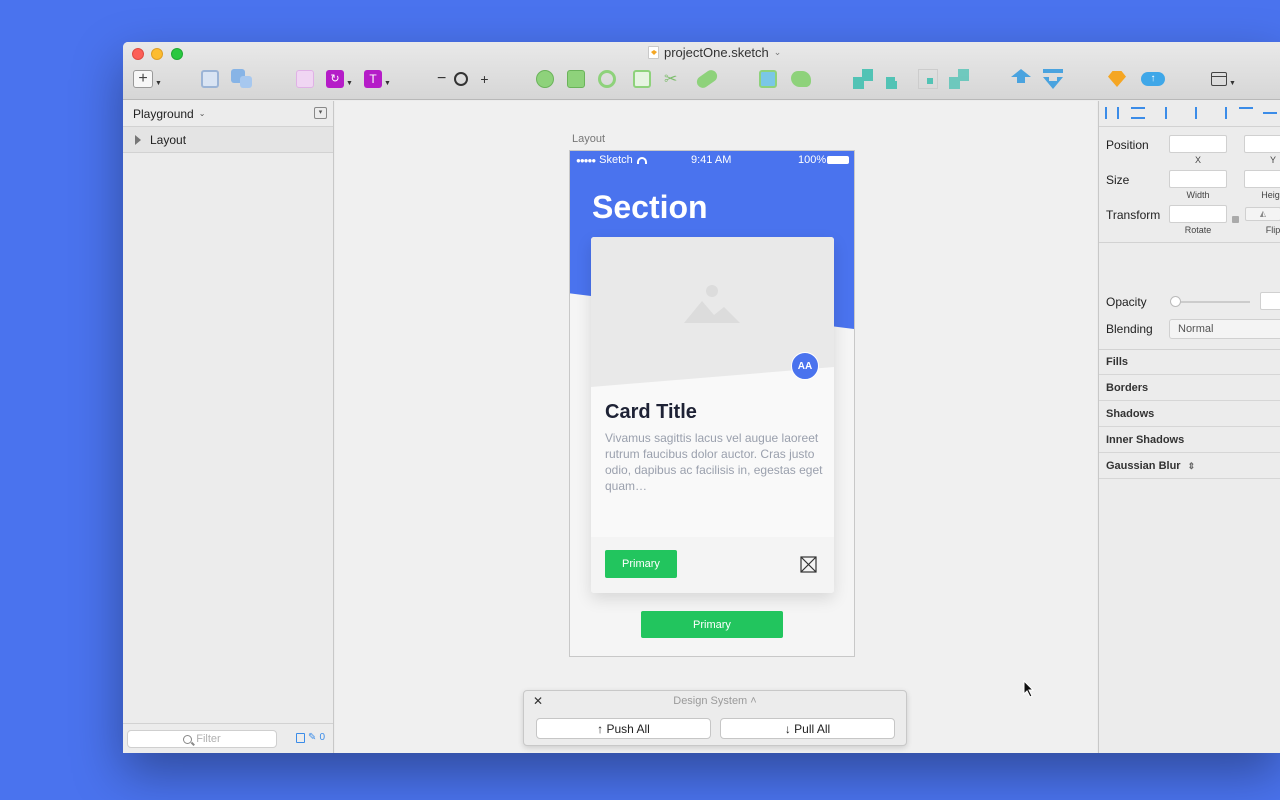 This screenshot has height=800, width=1280. What do you see at coordinates (808, 564) in the screenshot?
I see `close-box-icon` at bounding box center [808, 564].